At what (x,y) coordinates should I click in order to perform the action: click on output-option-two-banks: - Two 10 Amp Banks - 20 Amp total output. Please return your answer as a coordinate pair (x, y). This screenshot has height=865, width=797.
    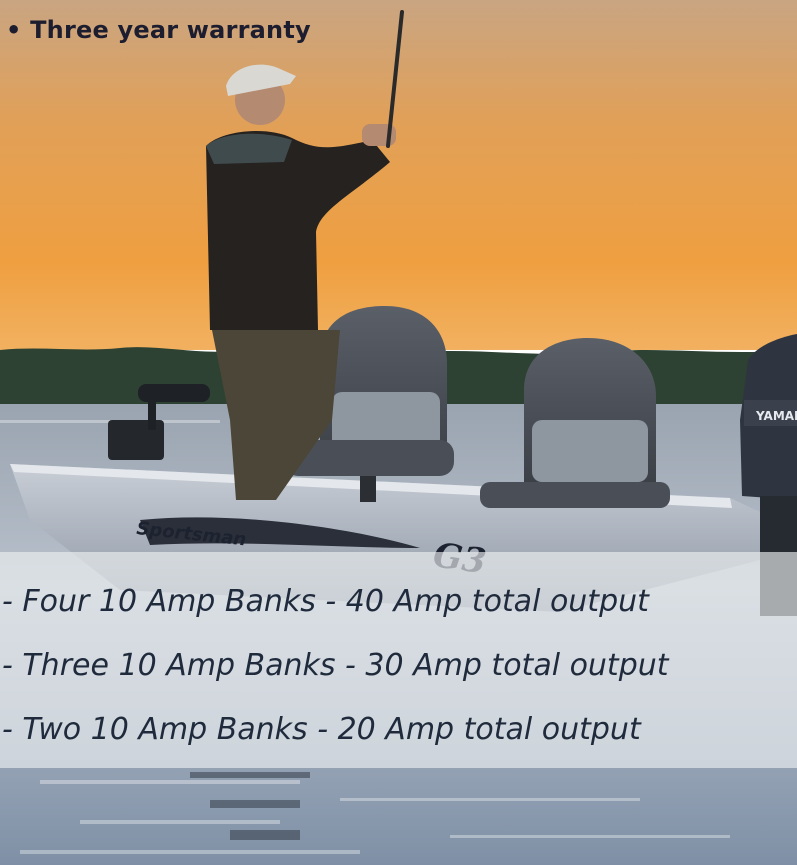
    Looking at the image, I should click on (321, 729).